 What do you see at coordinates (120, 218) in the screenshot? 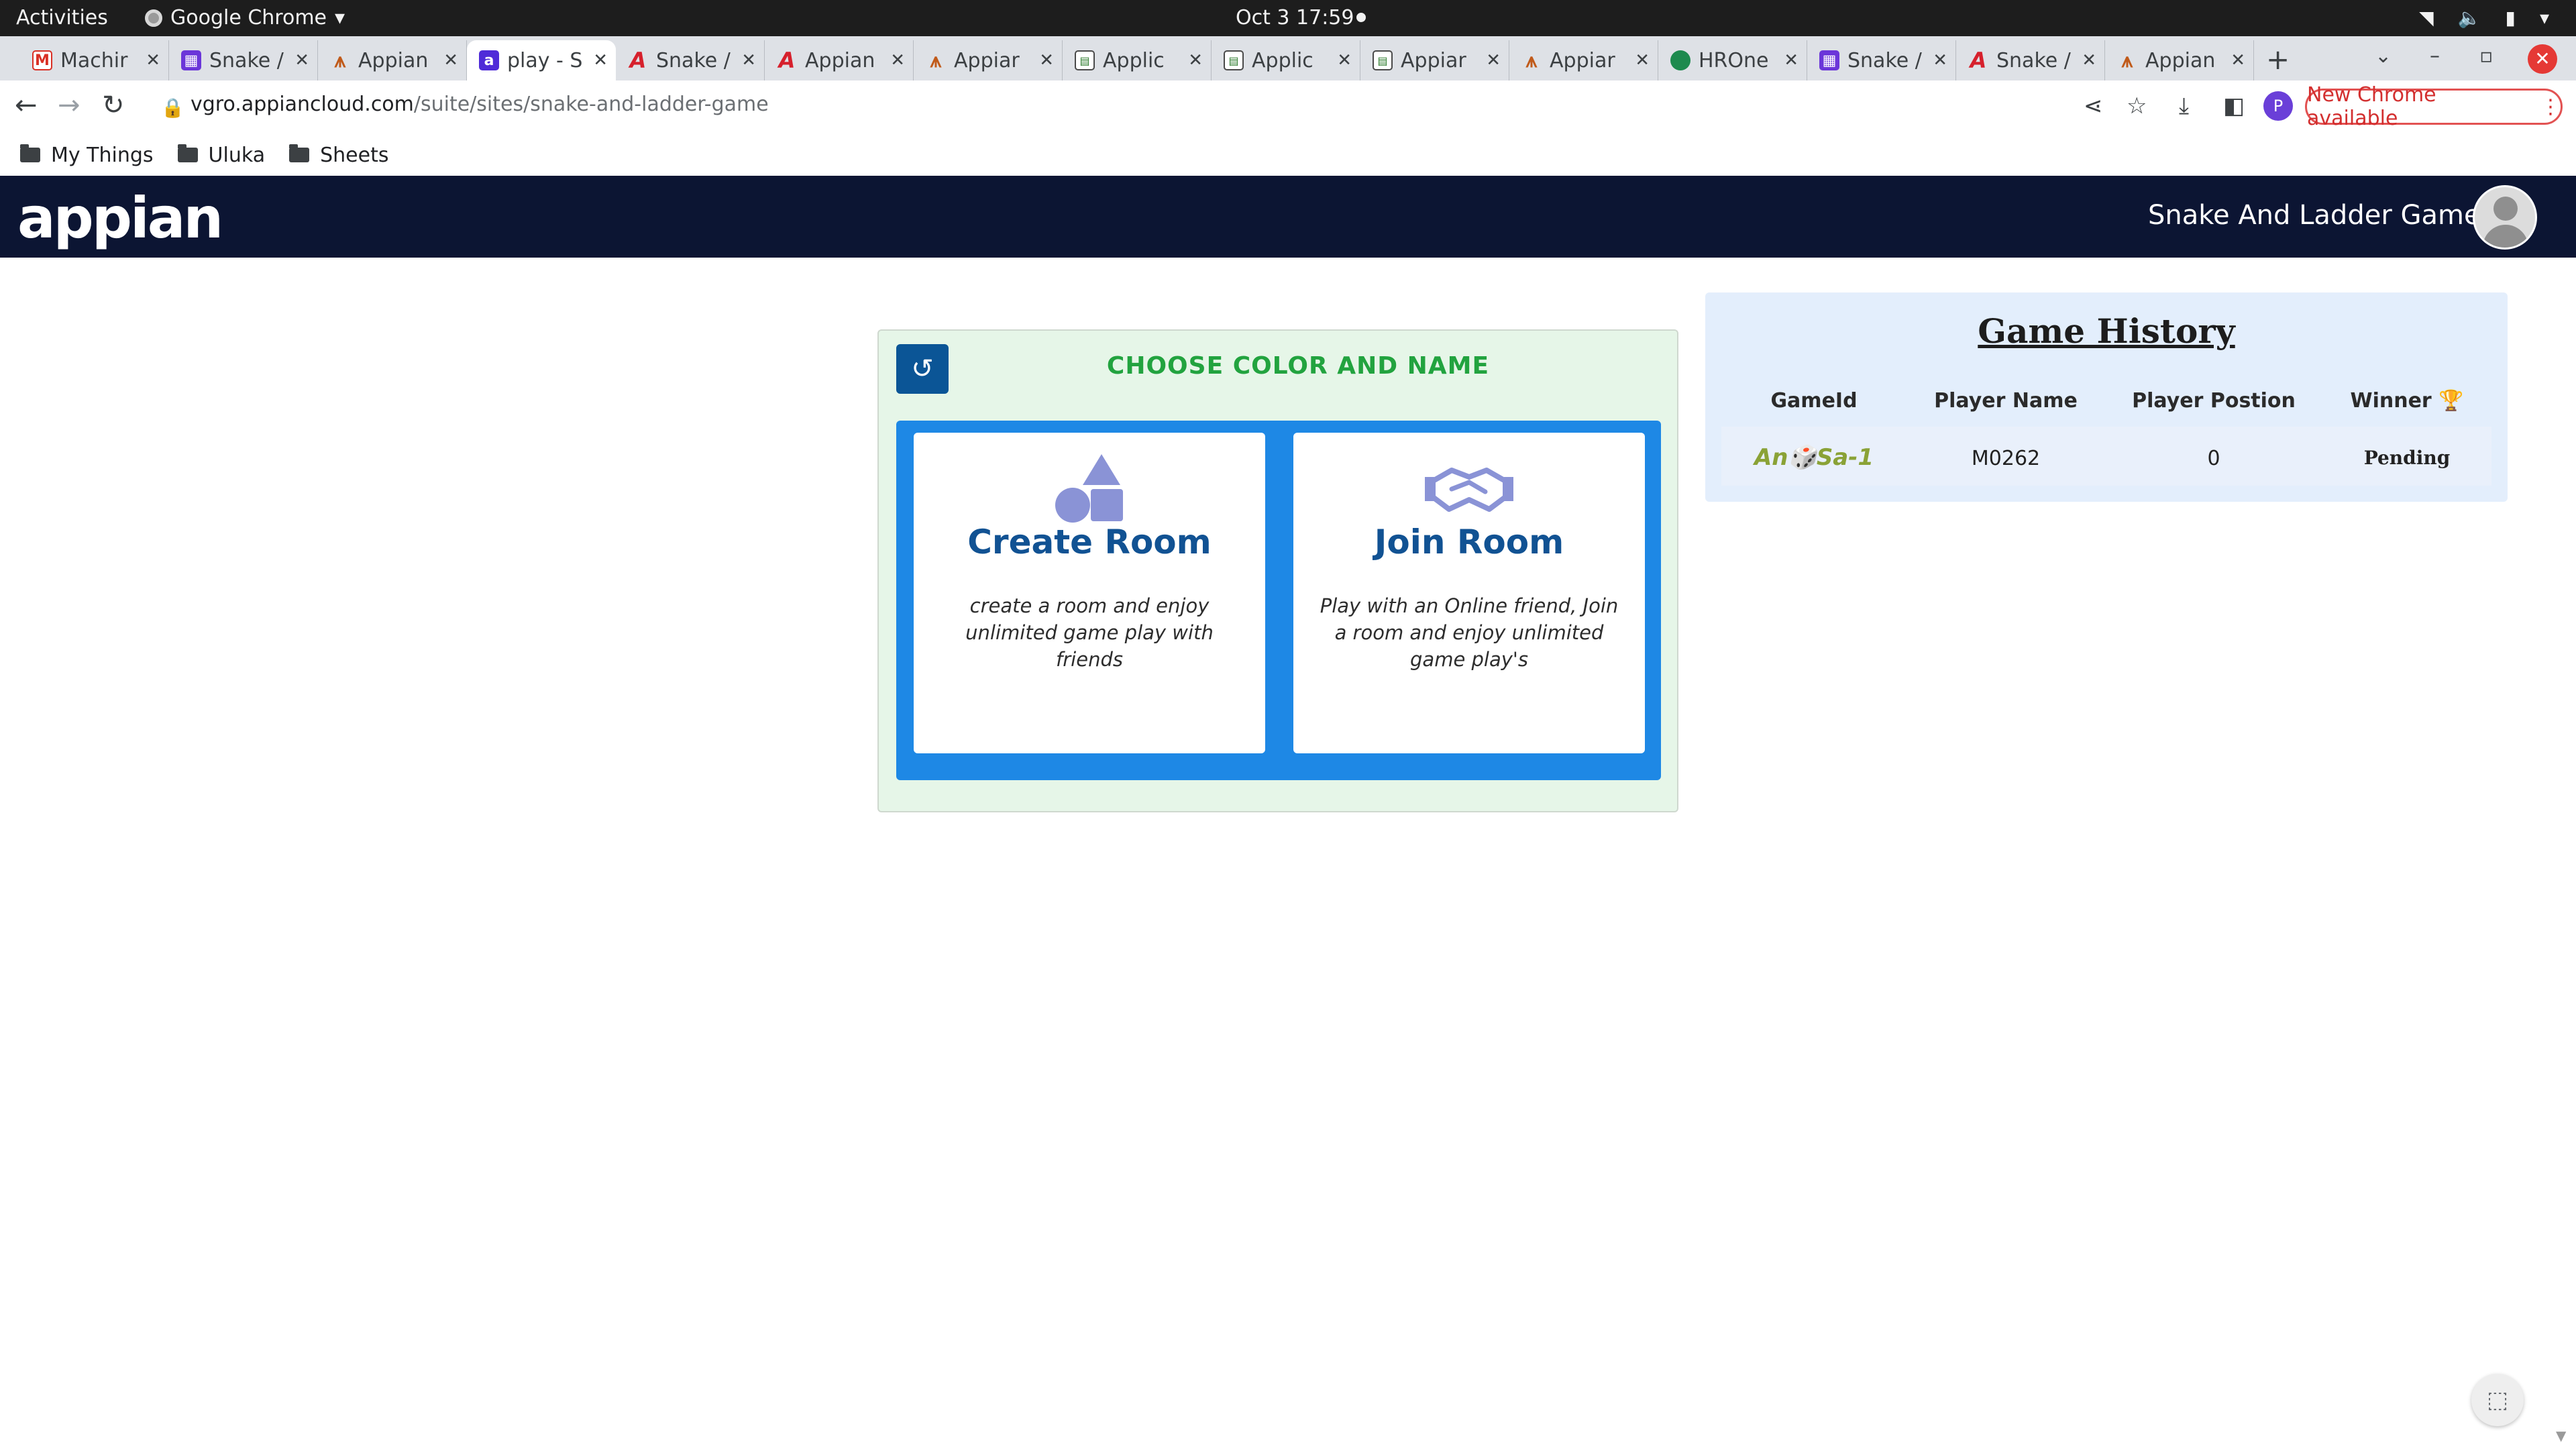
I see `appian-logo: appian` at bounding box center [120, 218].